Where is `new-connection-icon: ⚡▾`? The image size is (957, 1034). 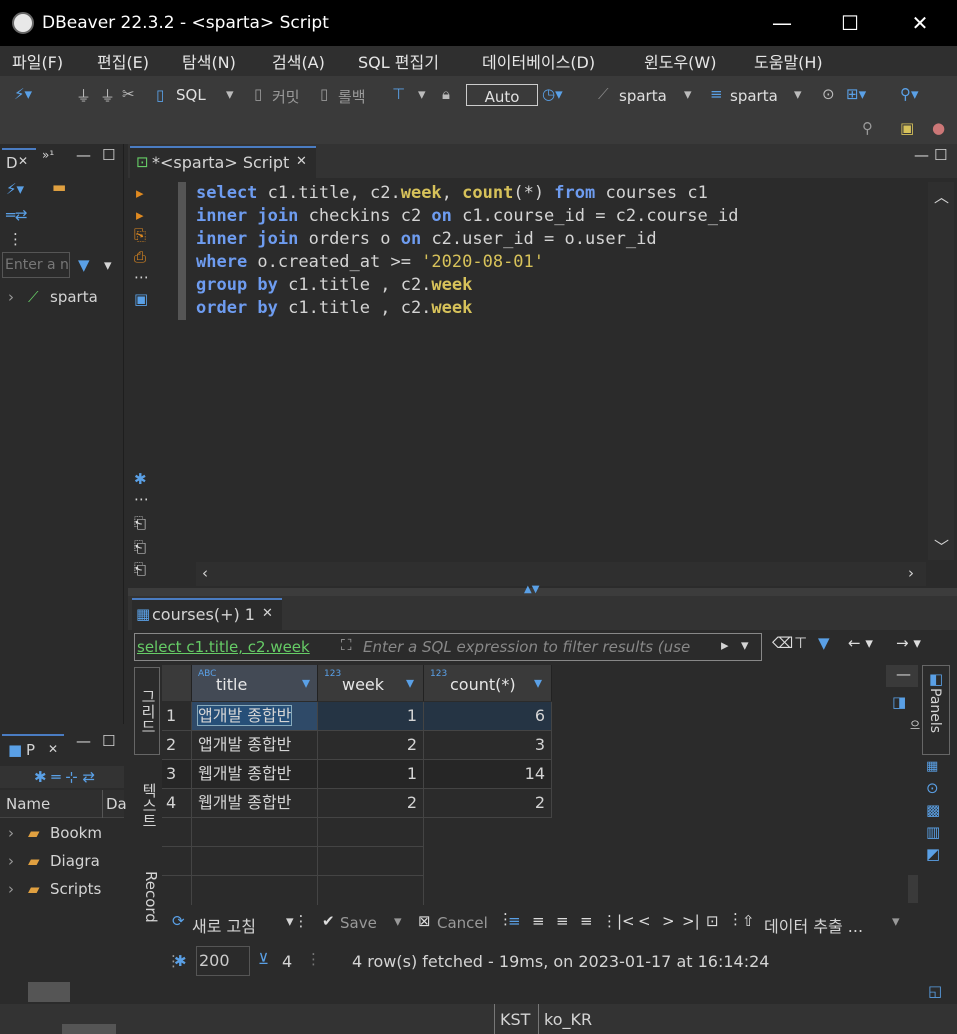 new-connection-icon: ⚡▾ is located at coordinates (23, 94).